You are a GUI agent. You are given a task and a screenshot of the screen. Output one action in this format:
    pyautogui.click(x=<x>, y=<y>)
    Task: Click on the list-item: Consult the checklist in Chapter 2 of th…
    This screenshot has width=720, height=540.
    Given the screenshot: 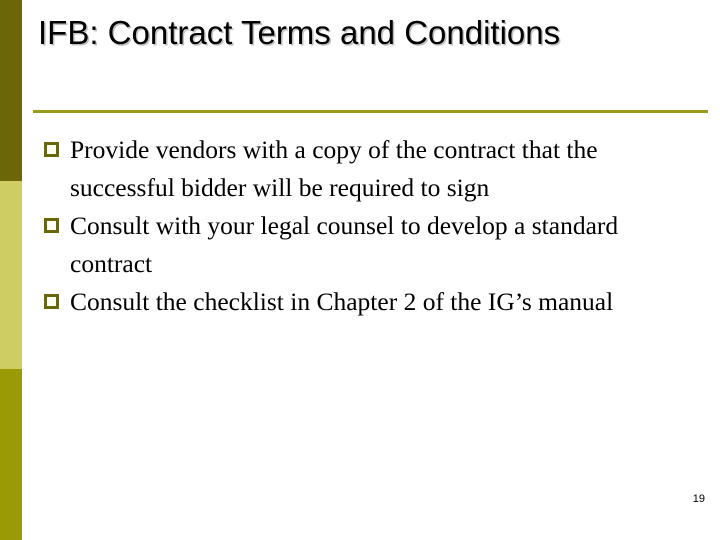 What is the action you would take?
    pyautogui.click(x=360, y=302)
    